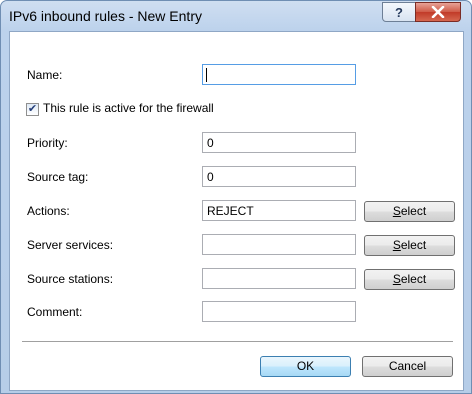 The height and width of the screenshot is (394, 472). I want to click on checkmark-icon: ✔, so click(32, 109).